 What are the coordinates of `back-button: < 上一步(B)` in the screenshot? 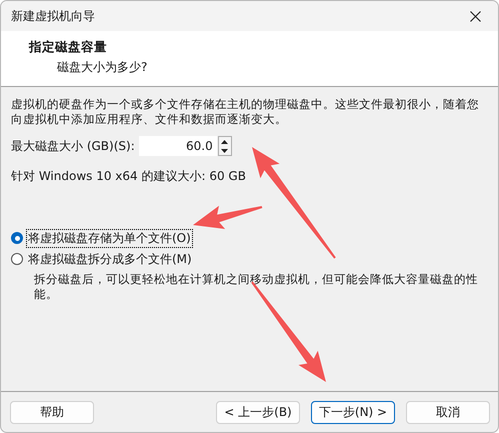 It's located at (258, 412).